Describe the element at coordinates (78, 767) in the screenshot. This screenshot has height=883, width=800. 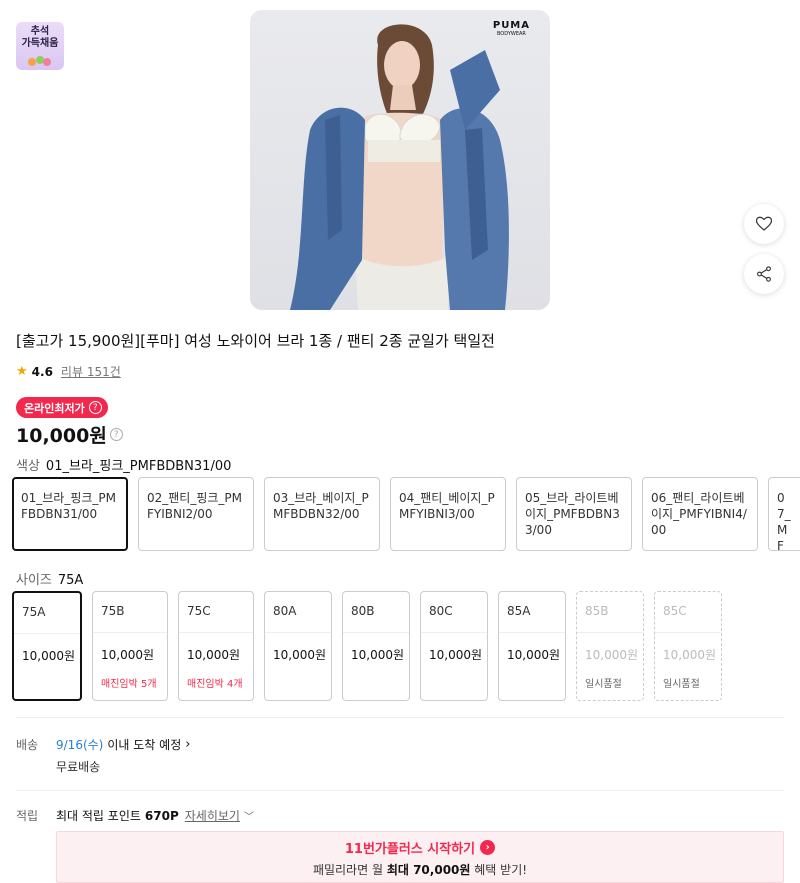
I see `shipping-fee: 무료배송` at that location.